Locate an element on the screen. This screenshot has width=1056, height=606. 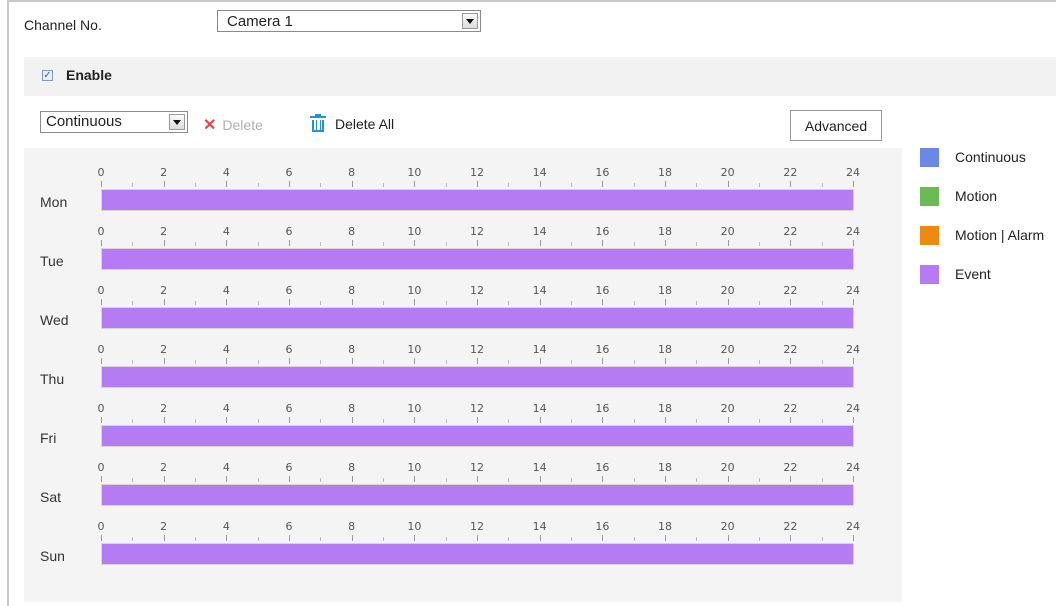
delete-button: ✕ Delete is located at coordinates (233, 125).